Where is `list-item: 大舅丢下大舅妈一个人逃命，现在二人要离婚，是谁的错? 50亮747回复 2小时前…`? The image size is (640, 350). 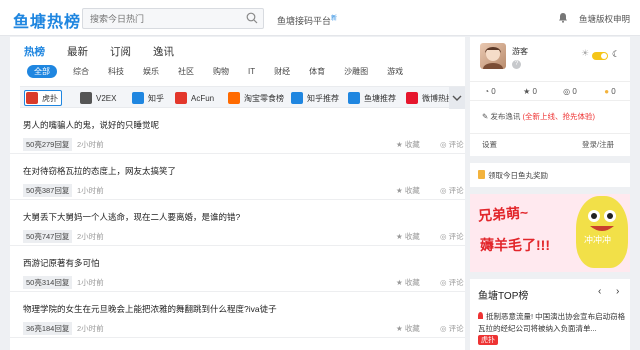
list-item: 大舅丢下大舅妈一个人逃命，现在二人要离婚，是谁的错? 50亮747回复 2小时前… is located at coordinates (237, 223).